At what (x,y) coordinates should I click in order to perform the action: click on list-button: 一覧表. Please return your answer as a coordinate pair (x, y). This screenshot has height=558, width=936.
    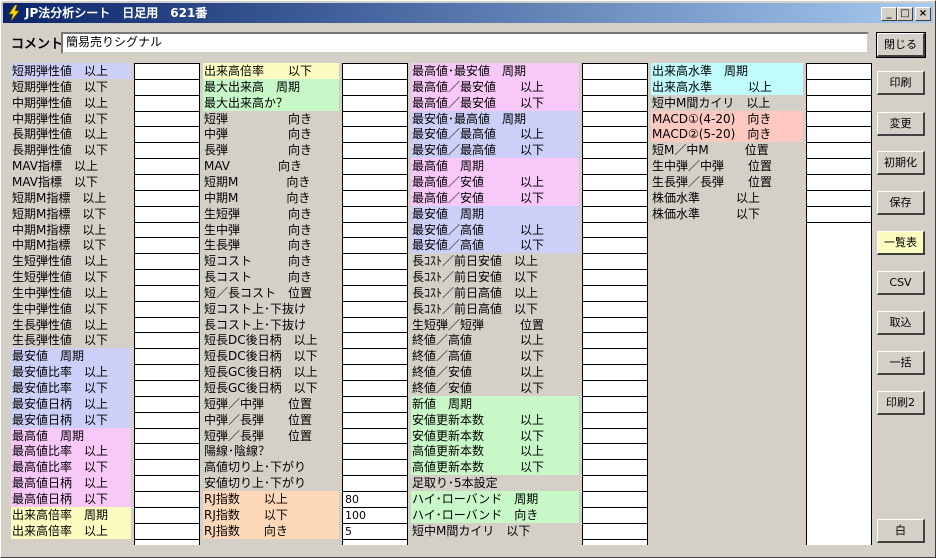
    Looking at the image, I should click on (901, 243).